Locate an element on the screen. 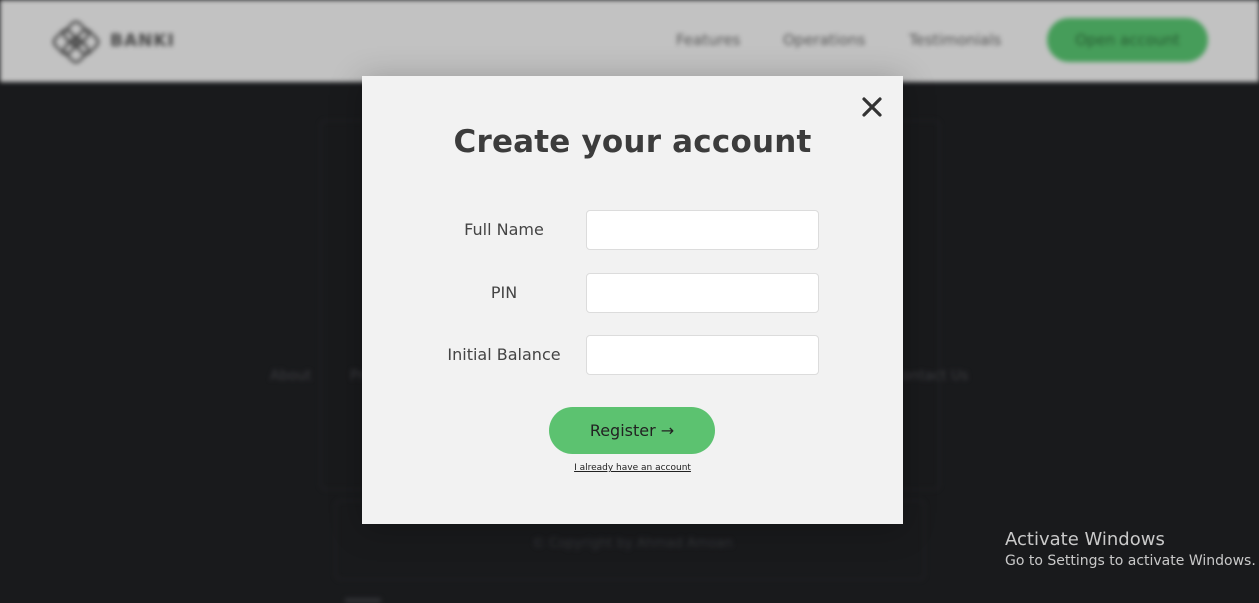  full-name-label: Full Name is located at coordinates (504, 229).